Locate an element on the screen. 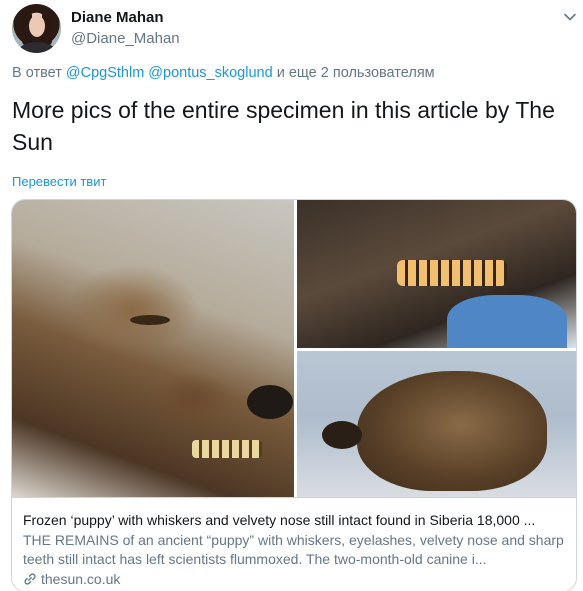 The width and height of the screenshot is (583, 591). avatar is located at coordinates (36, 28).